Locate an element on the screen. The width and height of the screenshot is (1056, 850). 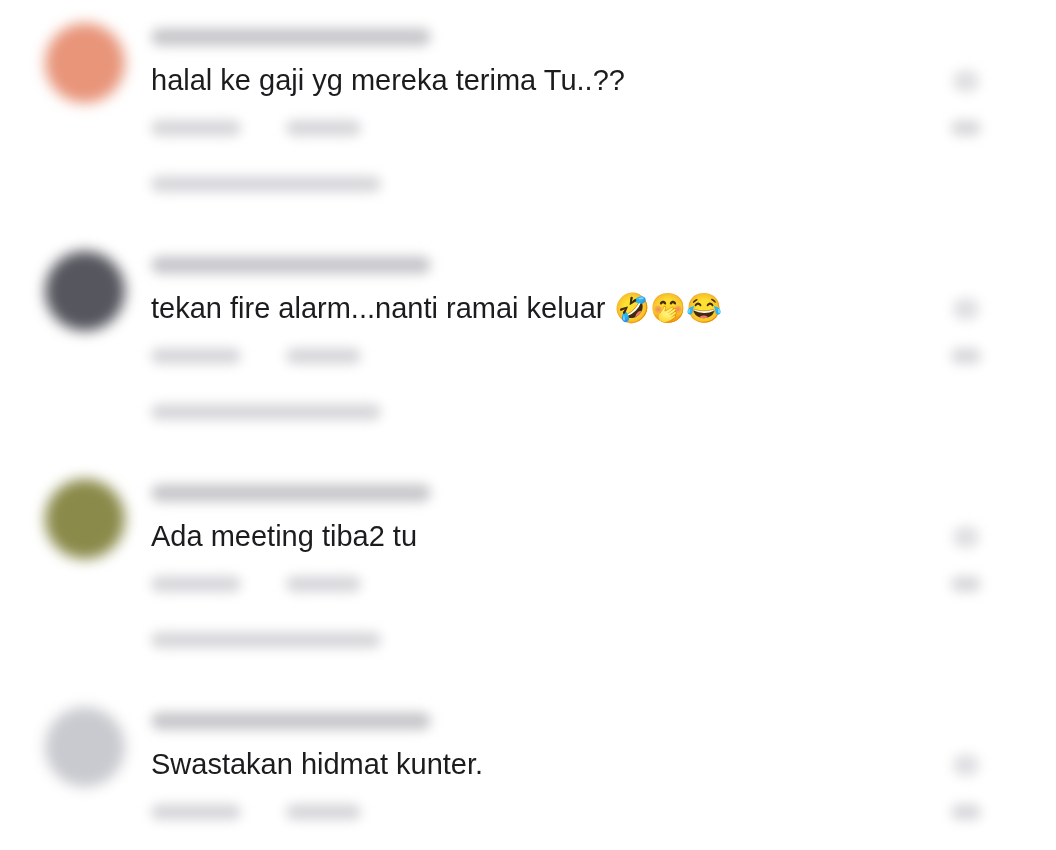
comment-text: Swastakan hidmat kunter. is located at coordinates (318, 764).